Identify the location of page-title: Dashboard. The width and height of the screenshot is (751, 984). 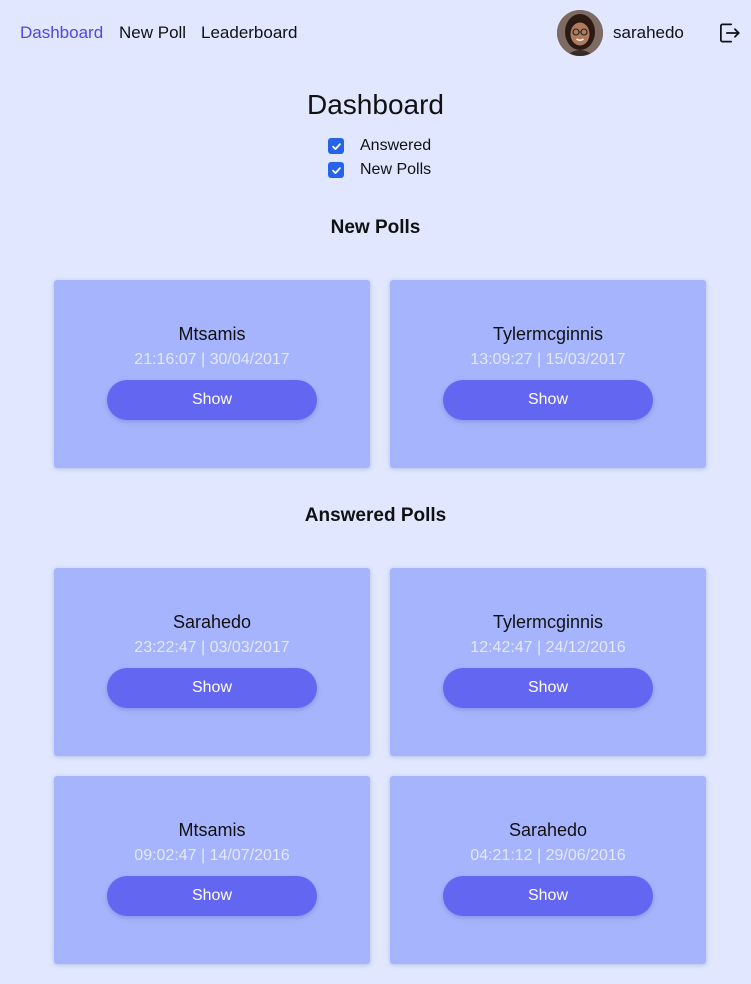
(375, 104).